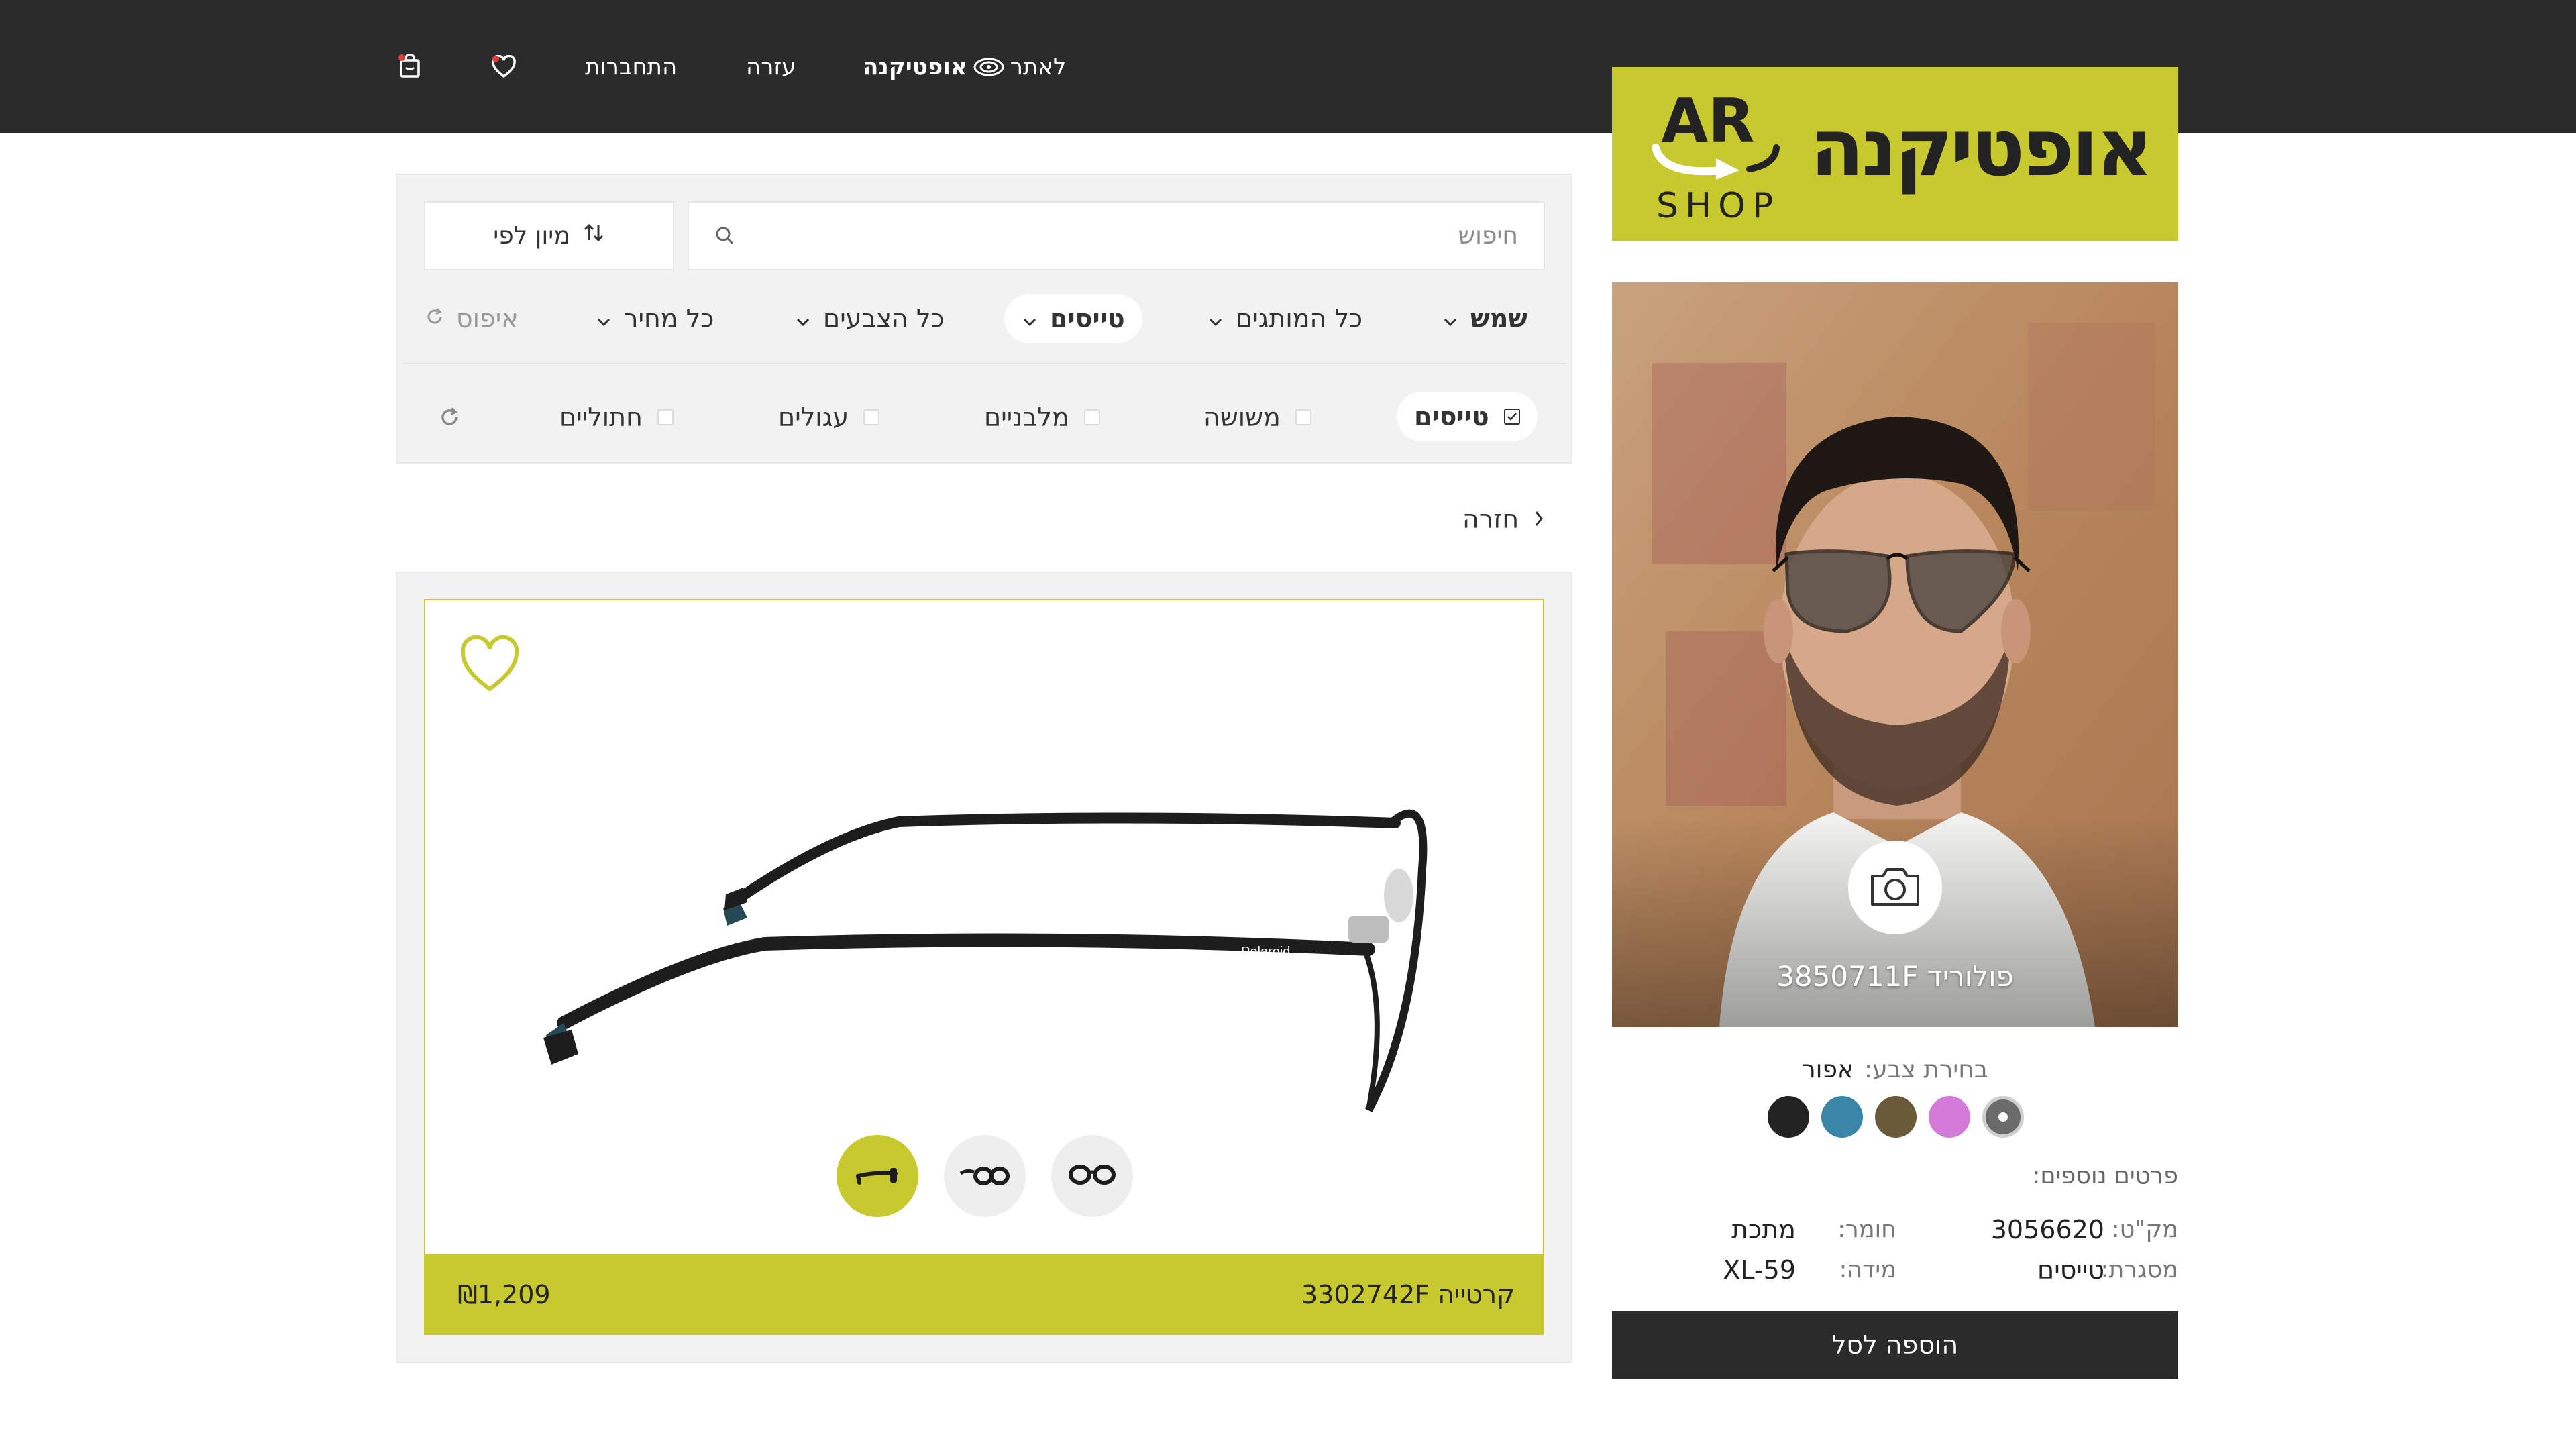 Image resolution: width=2576 pixels, height=1449 pixels. What do you see at coordinates (1038, 67) in the screenshot?
I see `site-link-prefix: לאתר` at bounding box center [1038, 67].